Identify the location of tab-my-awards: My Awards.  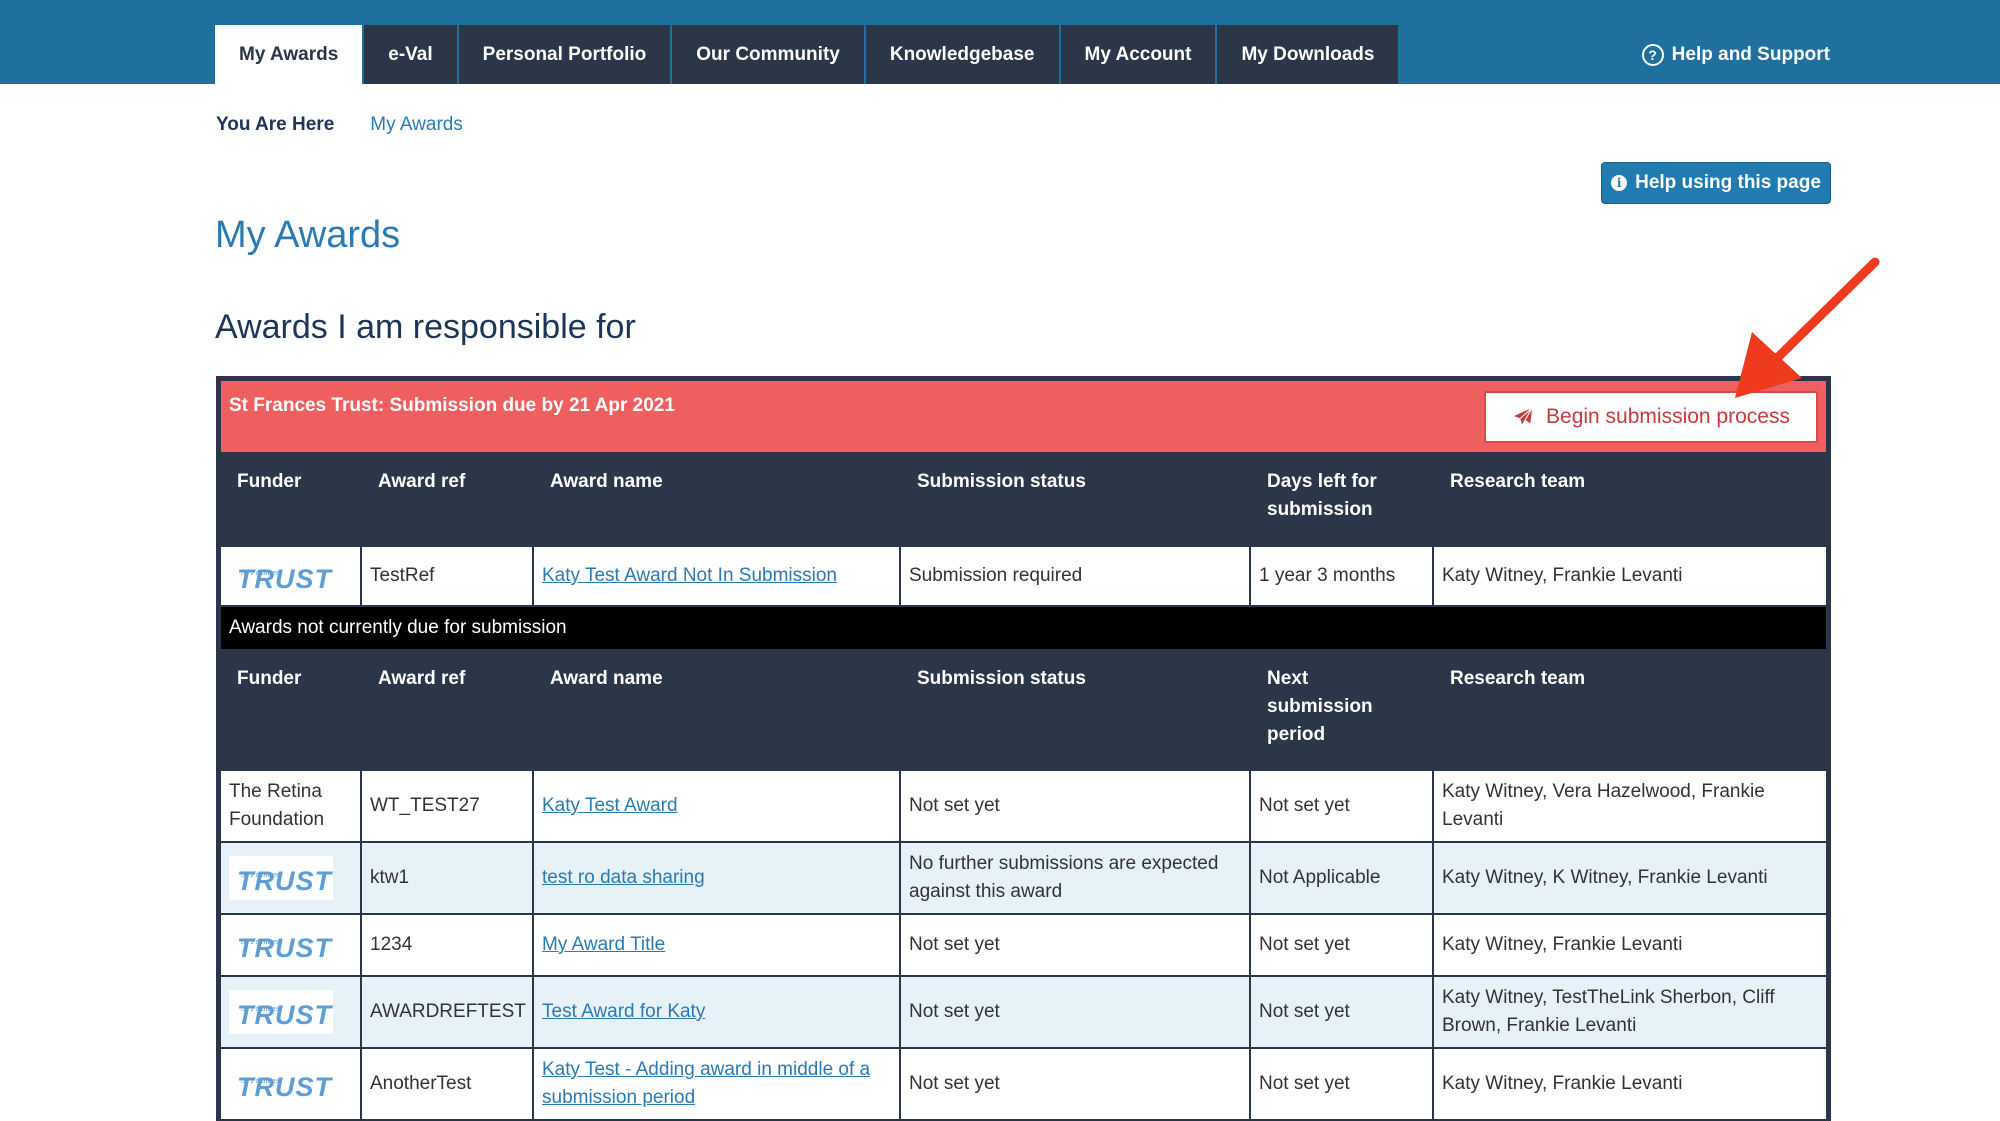
(290, 54).